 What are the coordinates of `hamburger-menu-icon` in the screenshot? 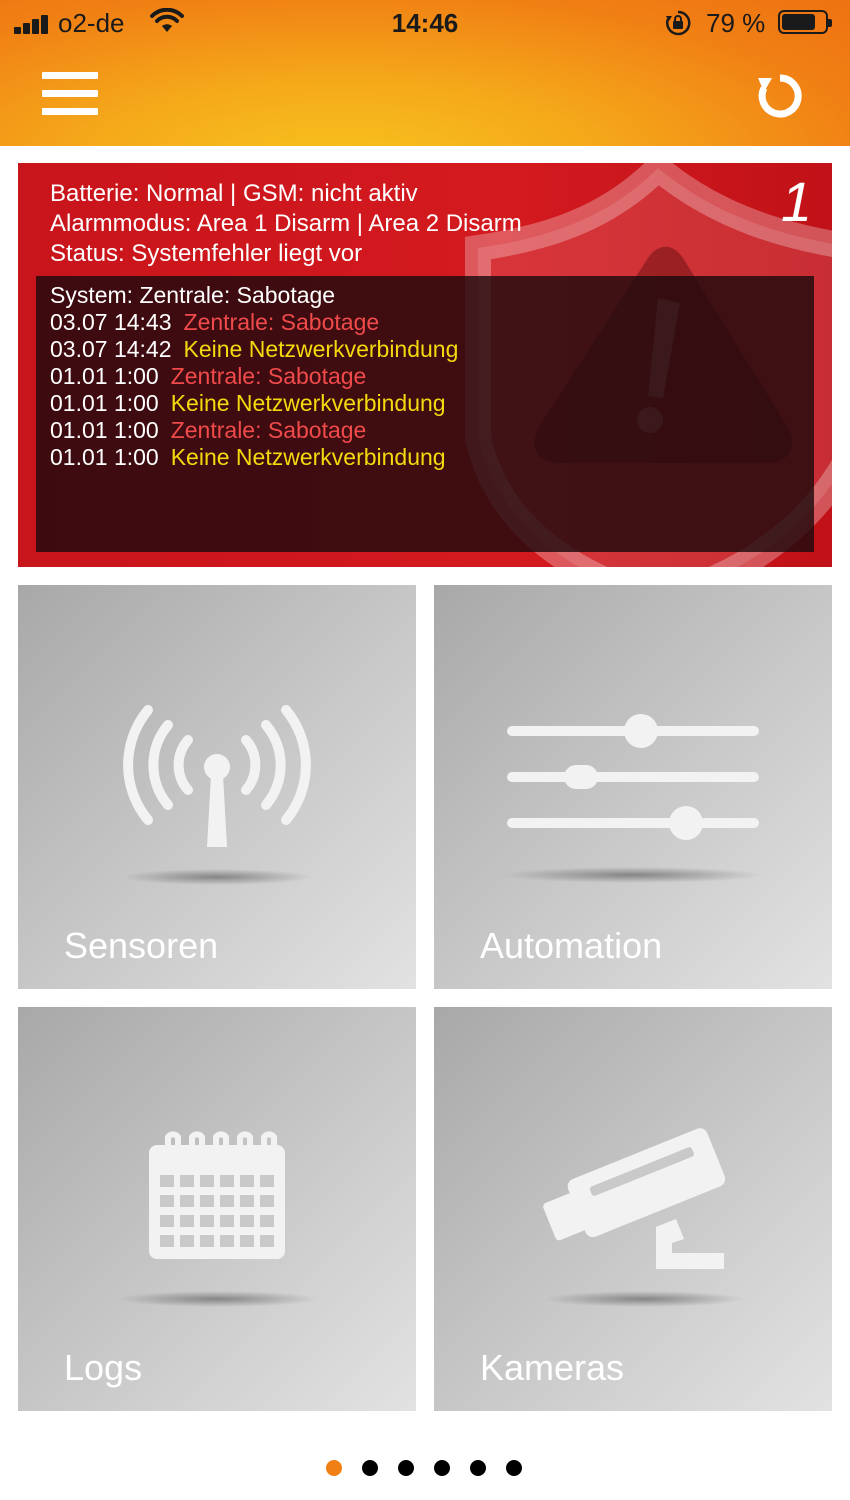 It's located at (70, 94).